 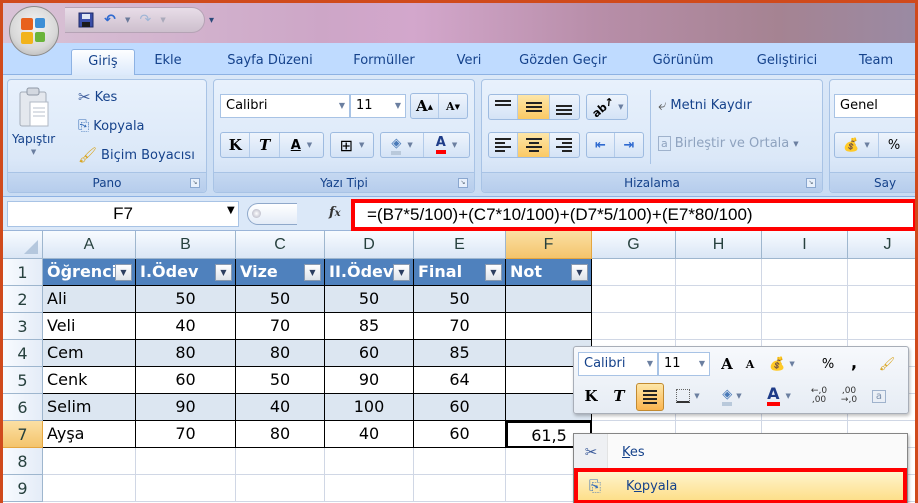 What do you see at coordinates (732, 396) in the screenshot?
I see `mini-fill-color-button: ◈ ▼` at bounding box center [732, 396].